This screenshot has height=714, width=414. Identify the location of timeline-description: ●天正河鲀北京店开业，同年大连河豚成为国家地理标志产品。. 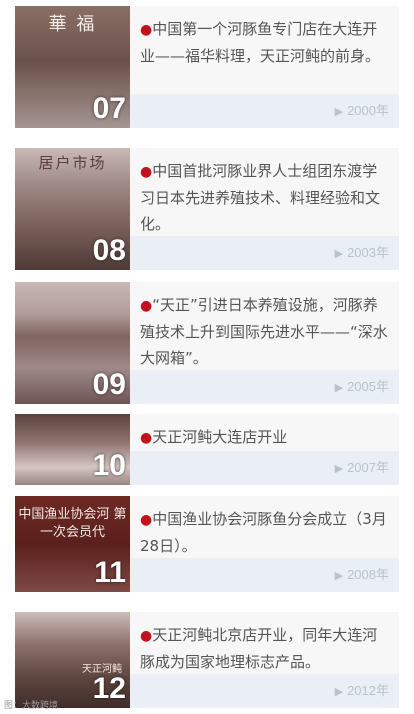
(265, 648).